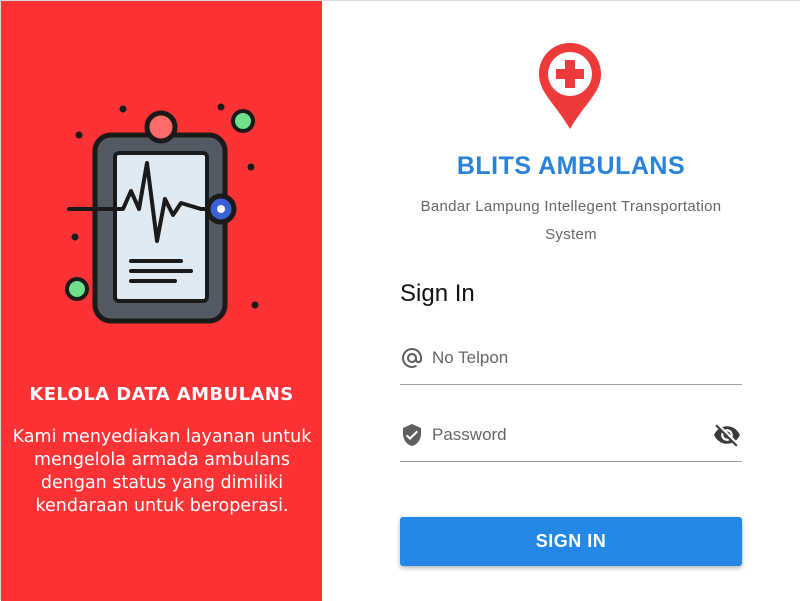 This screenshot has width=800, height=601. I want to click on panel-title: KELOLA DATA AMBULANS, so click(161, 394).